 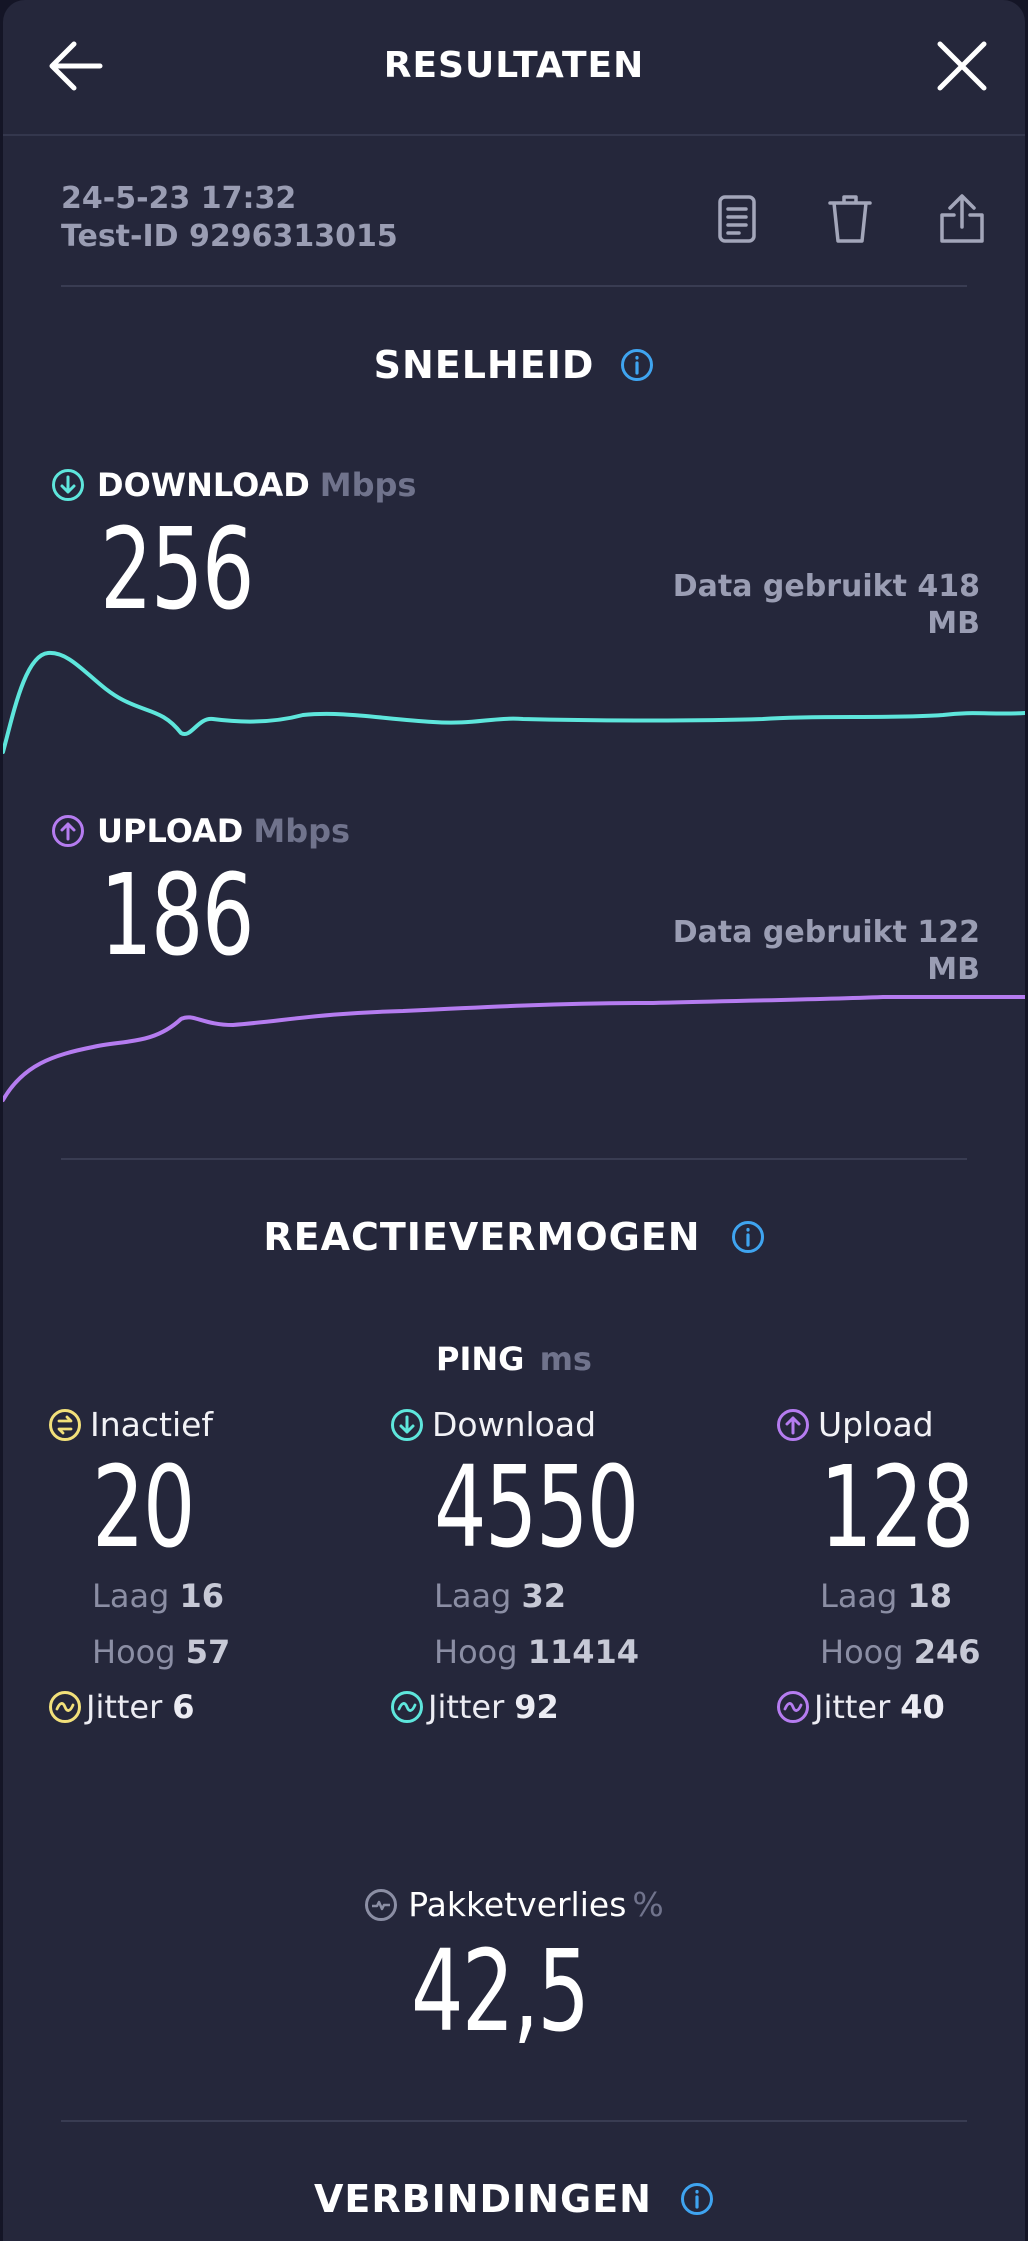 What do you see at coordinates (229, 218) in the screenshot?
I see `test-meta: 24-5-23 17:32 Test-ID 9296313015` at bounding box center [229, 218].